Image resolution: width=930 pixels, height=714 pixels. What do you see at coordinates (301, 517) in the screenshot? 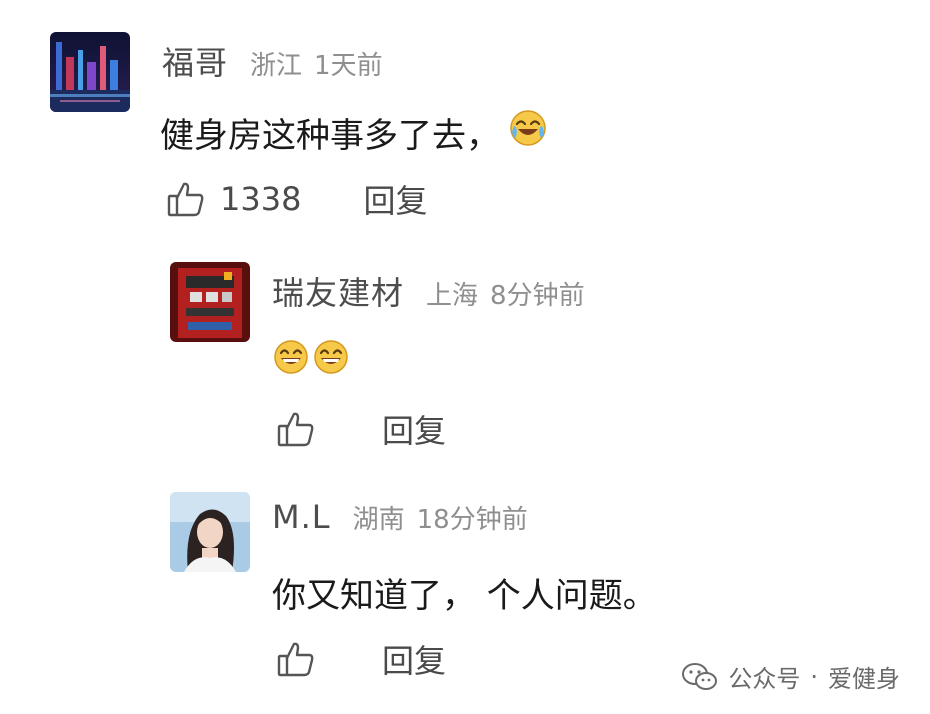
I see `username: M.L` at bounding box center [301, 517].